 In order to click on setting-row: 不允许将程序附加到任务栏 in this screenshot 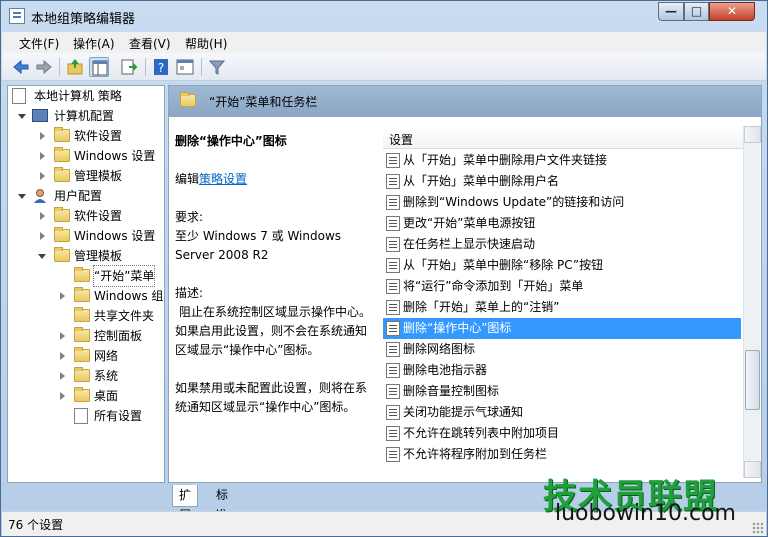, I will do `click(562, 454)`.